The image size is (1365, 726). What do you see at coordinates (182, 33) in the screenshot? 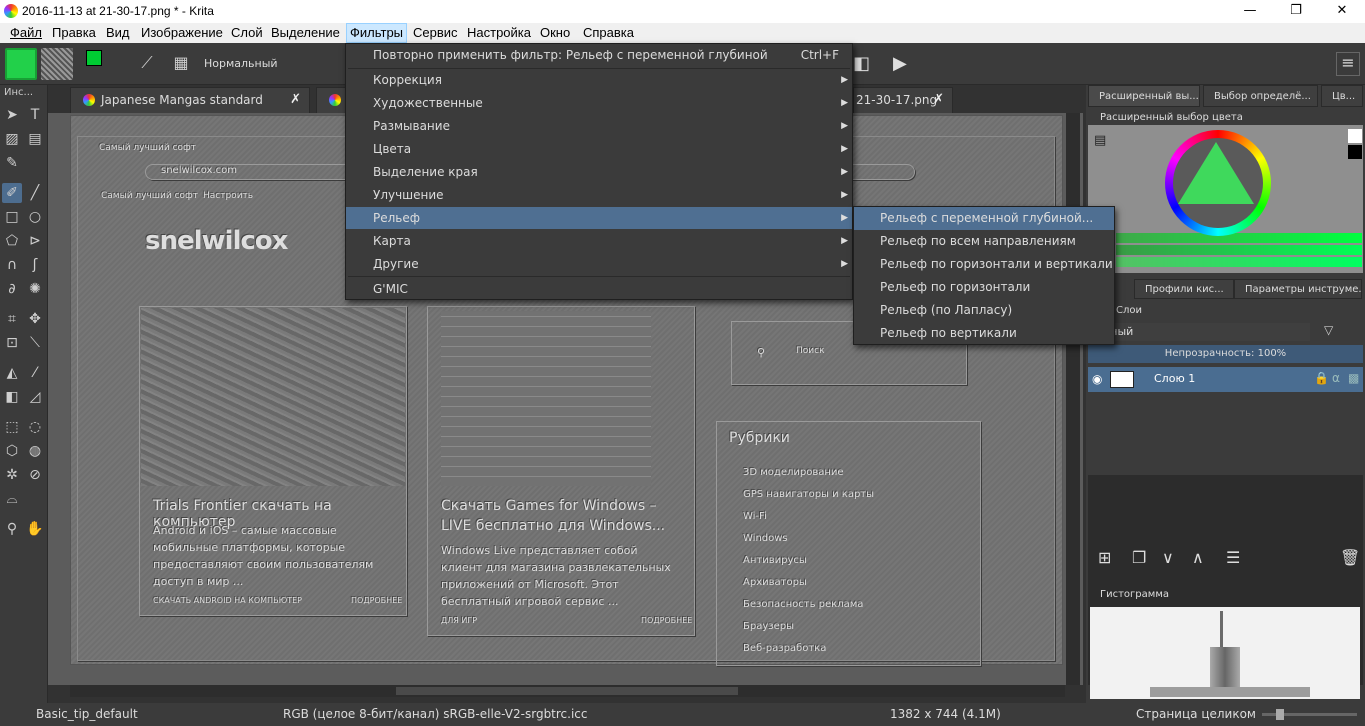
I see `menu-image: Изображение` at bounding box center [182, 33].